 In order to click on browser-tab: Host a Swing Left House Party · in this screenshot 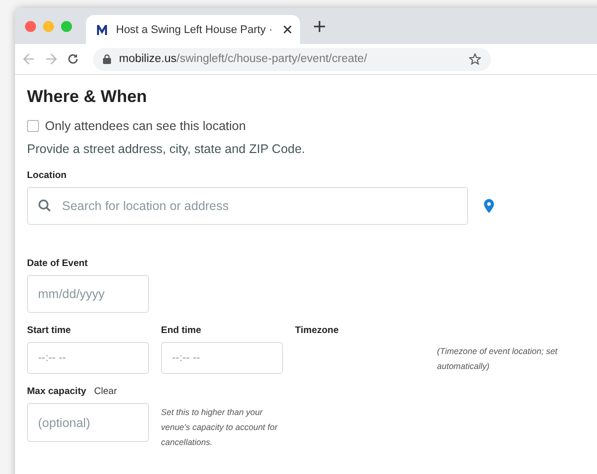, I will do `click(193, 29)`.